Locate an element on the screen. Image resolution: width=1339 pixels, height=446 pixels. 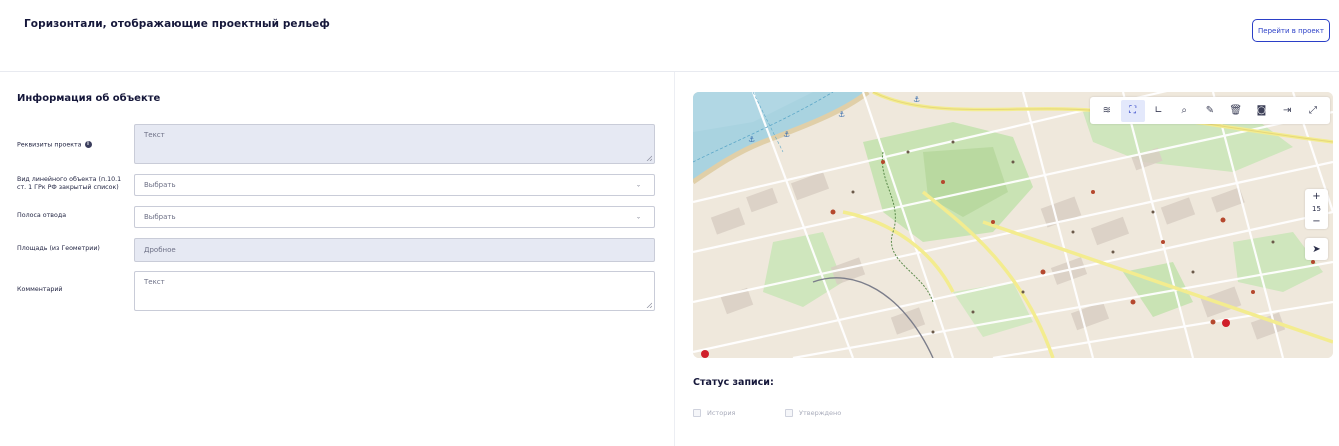
export-icon: ⇥ is located at coordinates (1287, 111).